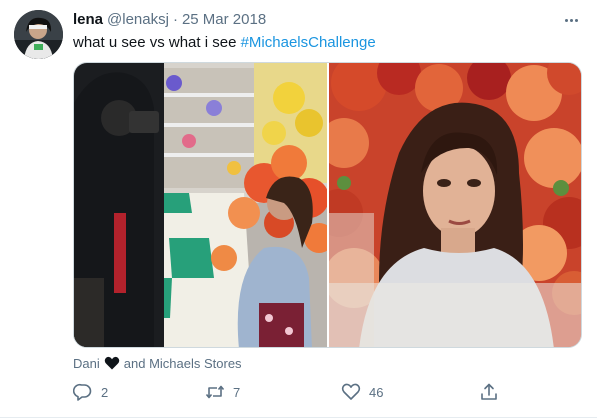  I want to click on hashtag-link: #MichaelsChallenge, so click(308, 42).